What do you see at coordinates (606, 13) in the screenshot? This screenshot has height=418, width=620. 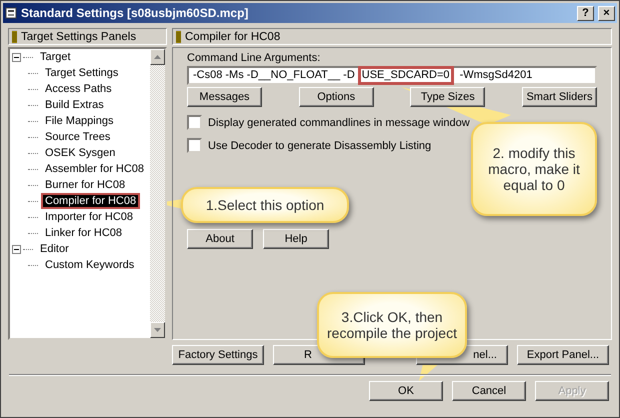 I see `close-button: ×` at bounding box center [606, 13].